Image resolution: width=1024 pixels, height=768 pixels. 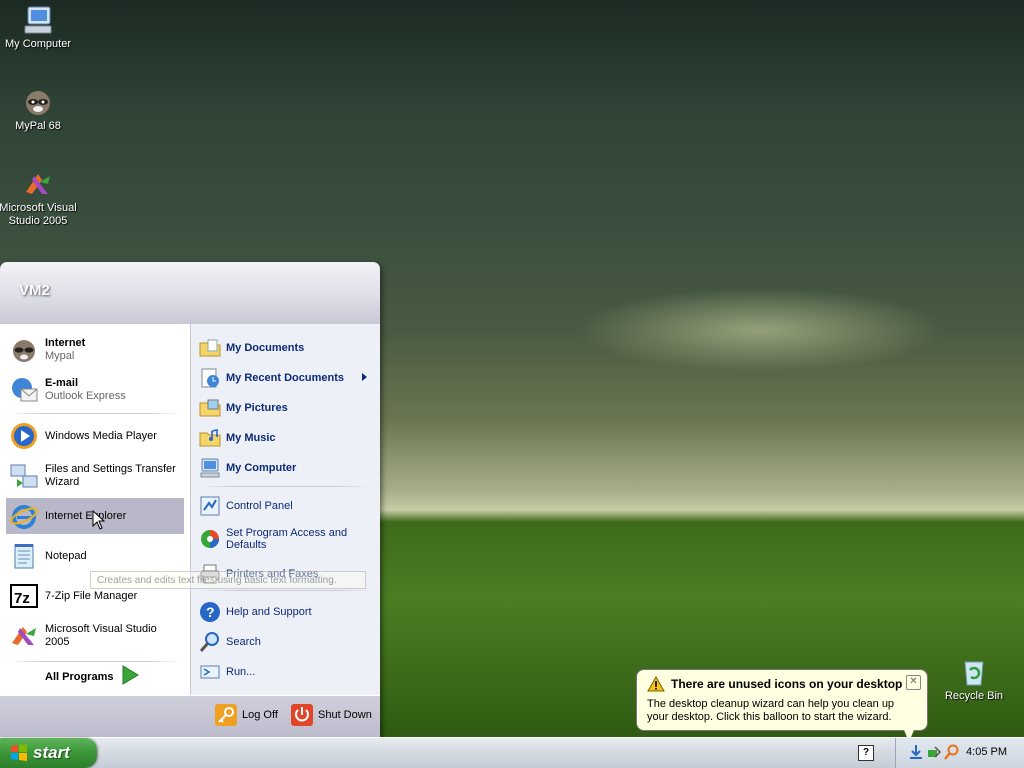 I want to click on desktop-icon-visual-studio: Microsoft Visual Studio 2005, so click(x=39, y=198).